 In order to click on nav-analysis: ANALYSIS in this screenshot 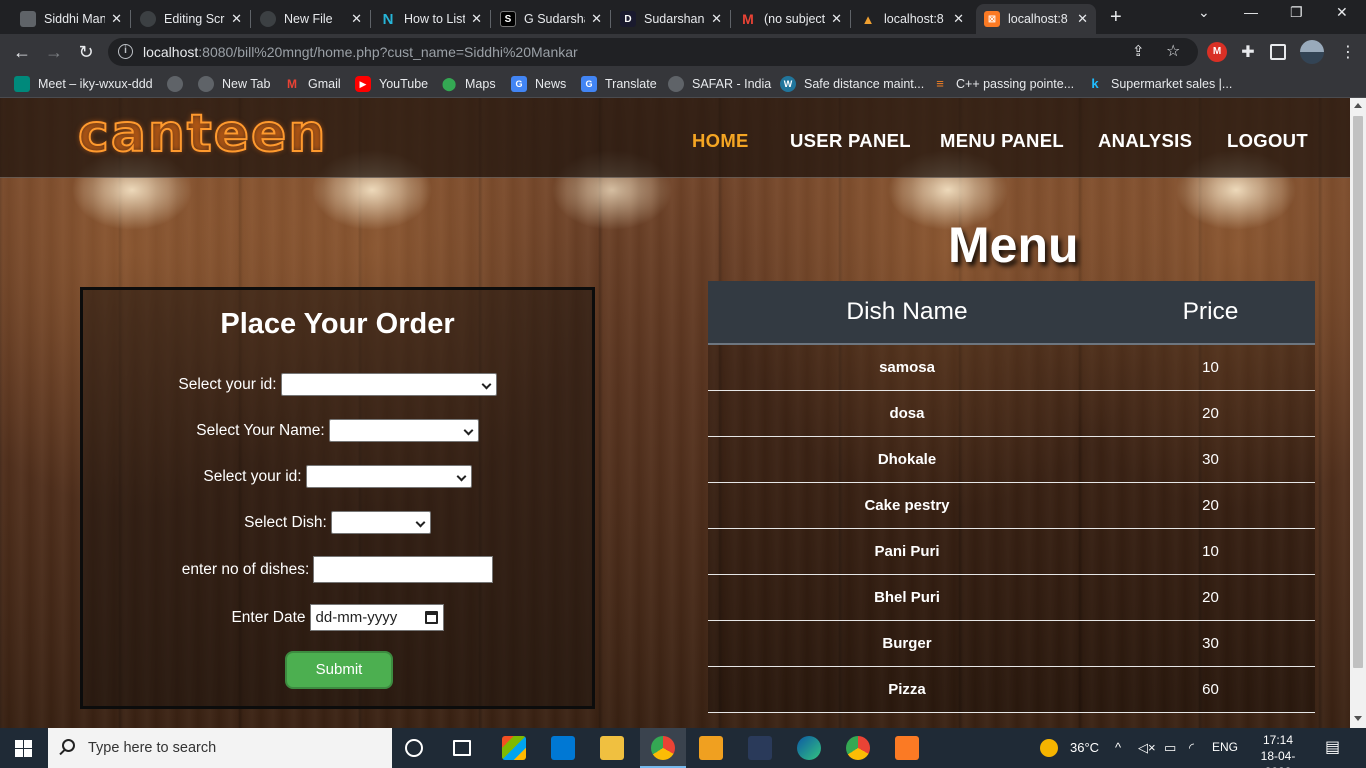, I will do `click(1145, 141)`.